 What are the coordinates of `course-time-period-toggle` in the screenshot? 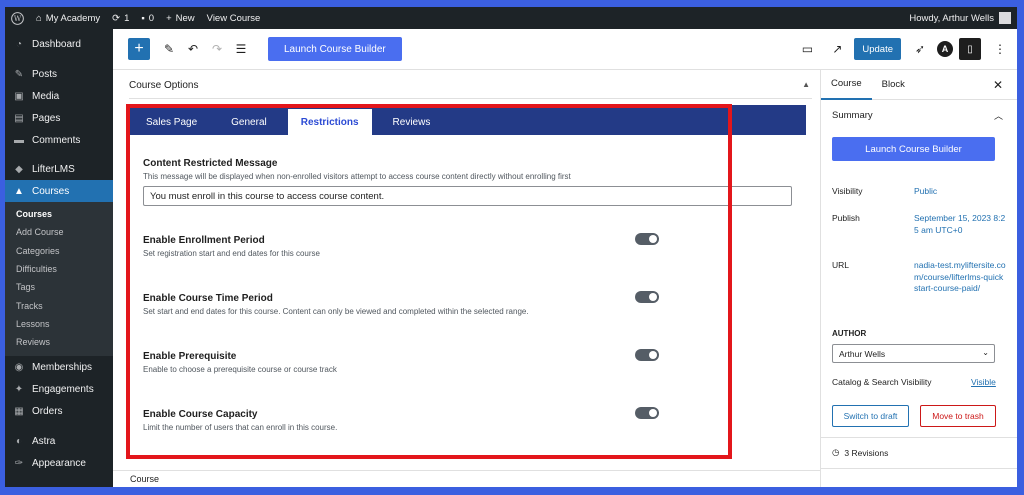 It's located at (647, 297).